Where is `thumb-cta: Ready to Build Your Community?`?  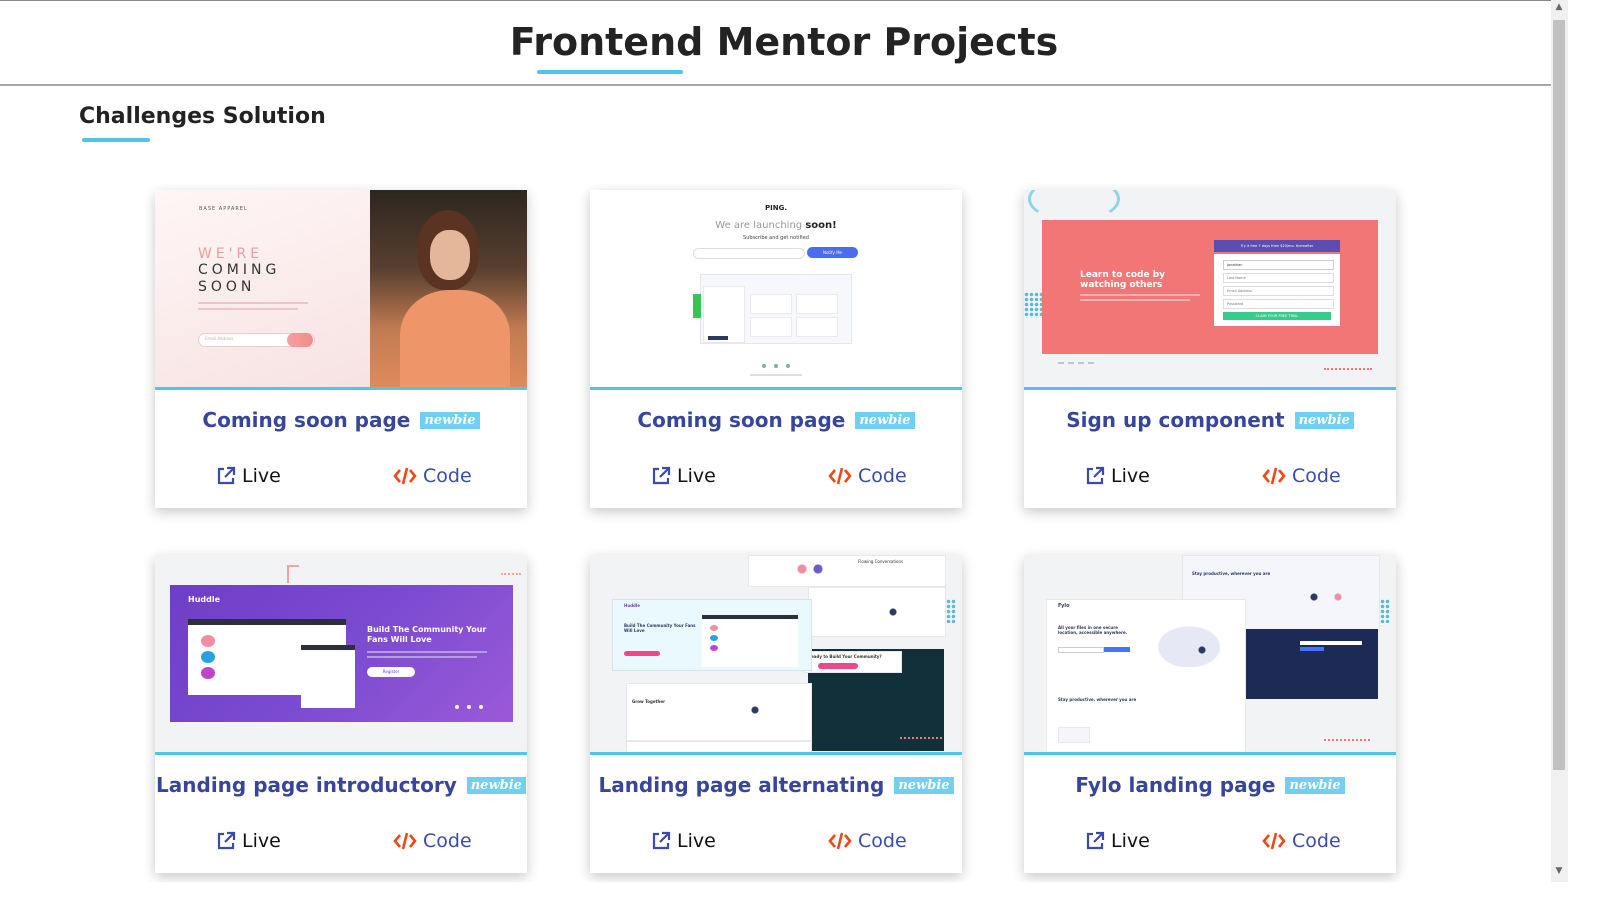 thumb-cta: Ready to Build Your Community? is located at coordinates (845, 656).